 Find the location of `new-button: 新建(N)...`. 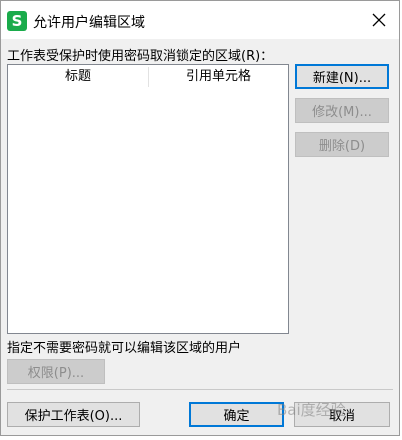

new-button: 新建(N)... is located at coordinates (342, 76).